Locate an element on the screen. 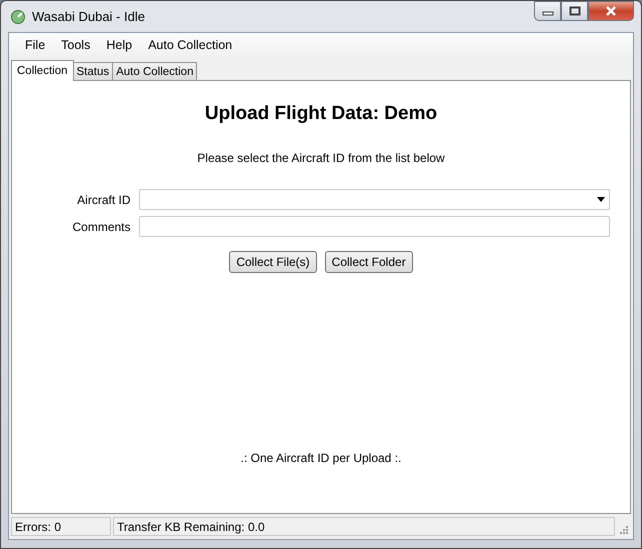  app-icon is located at coordinates (18, 16).